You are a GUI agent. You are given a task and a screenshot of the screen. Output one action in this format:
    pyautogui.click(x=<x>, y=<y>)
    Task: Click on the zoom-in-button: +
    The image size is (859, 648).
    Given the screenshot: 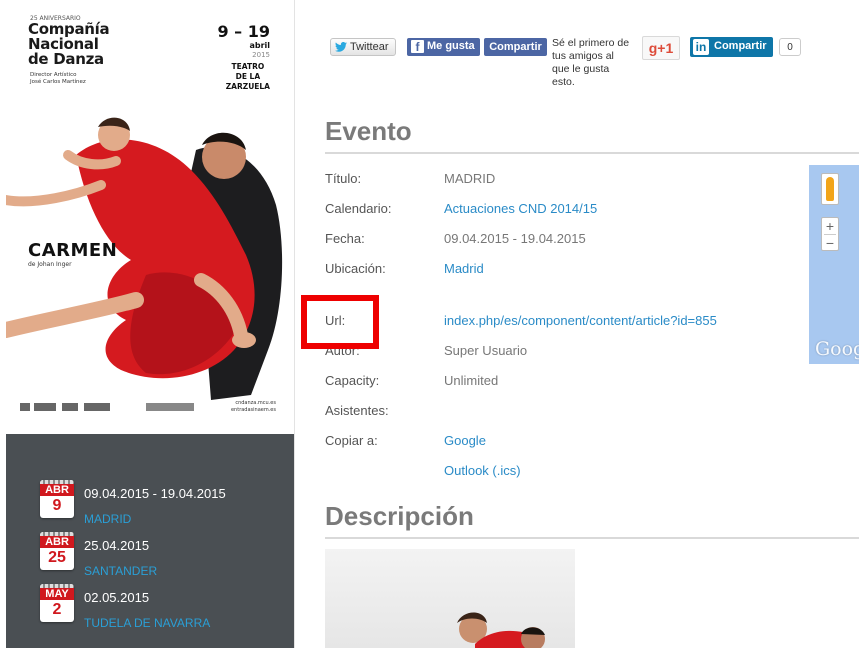 What is the action you would take?
    pyautogui.click(x=830, y=226)
    